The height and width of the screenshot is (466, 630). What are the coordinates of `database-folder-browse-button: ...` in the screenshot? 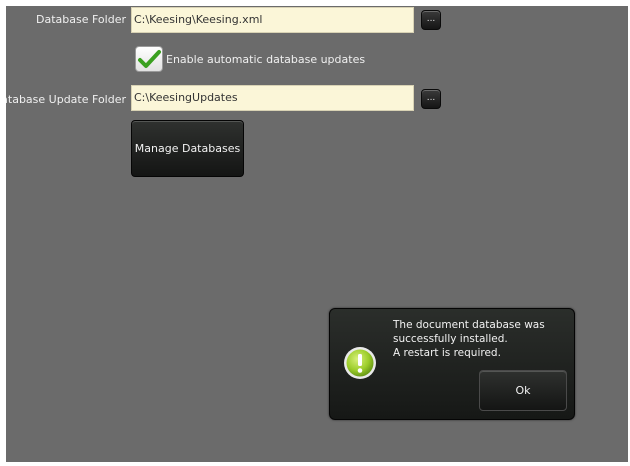 It's located at (431, 20).